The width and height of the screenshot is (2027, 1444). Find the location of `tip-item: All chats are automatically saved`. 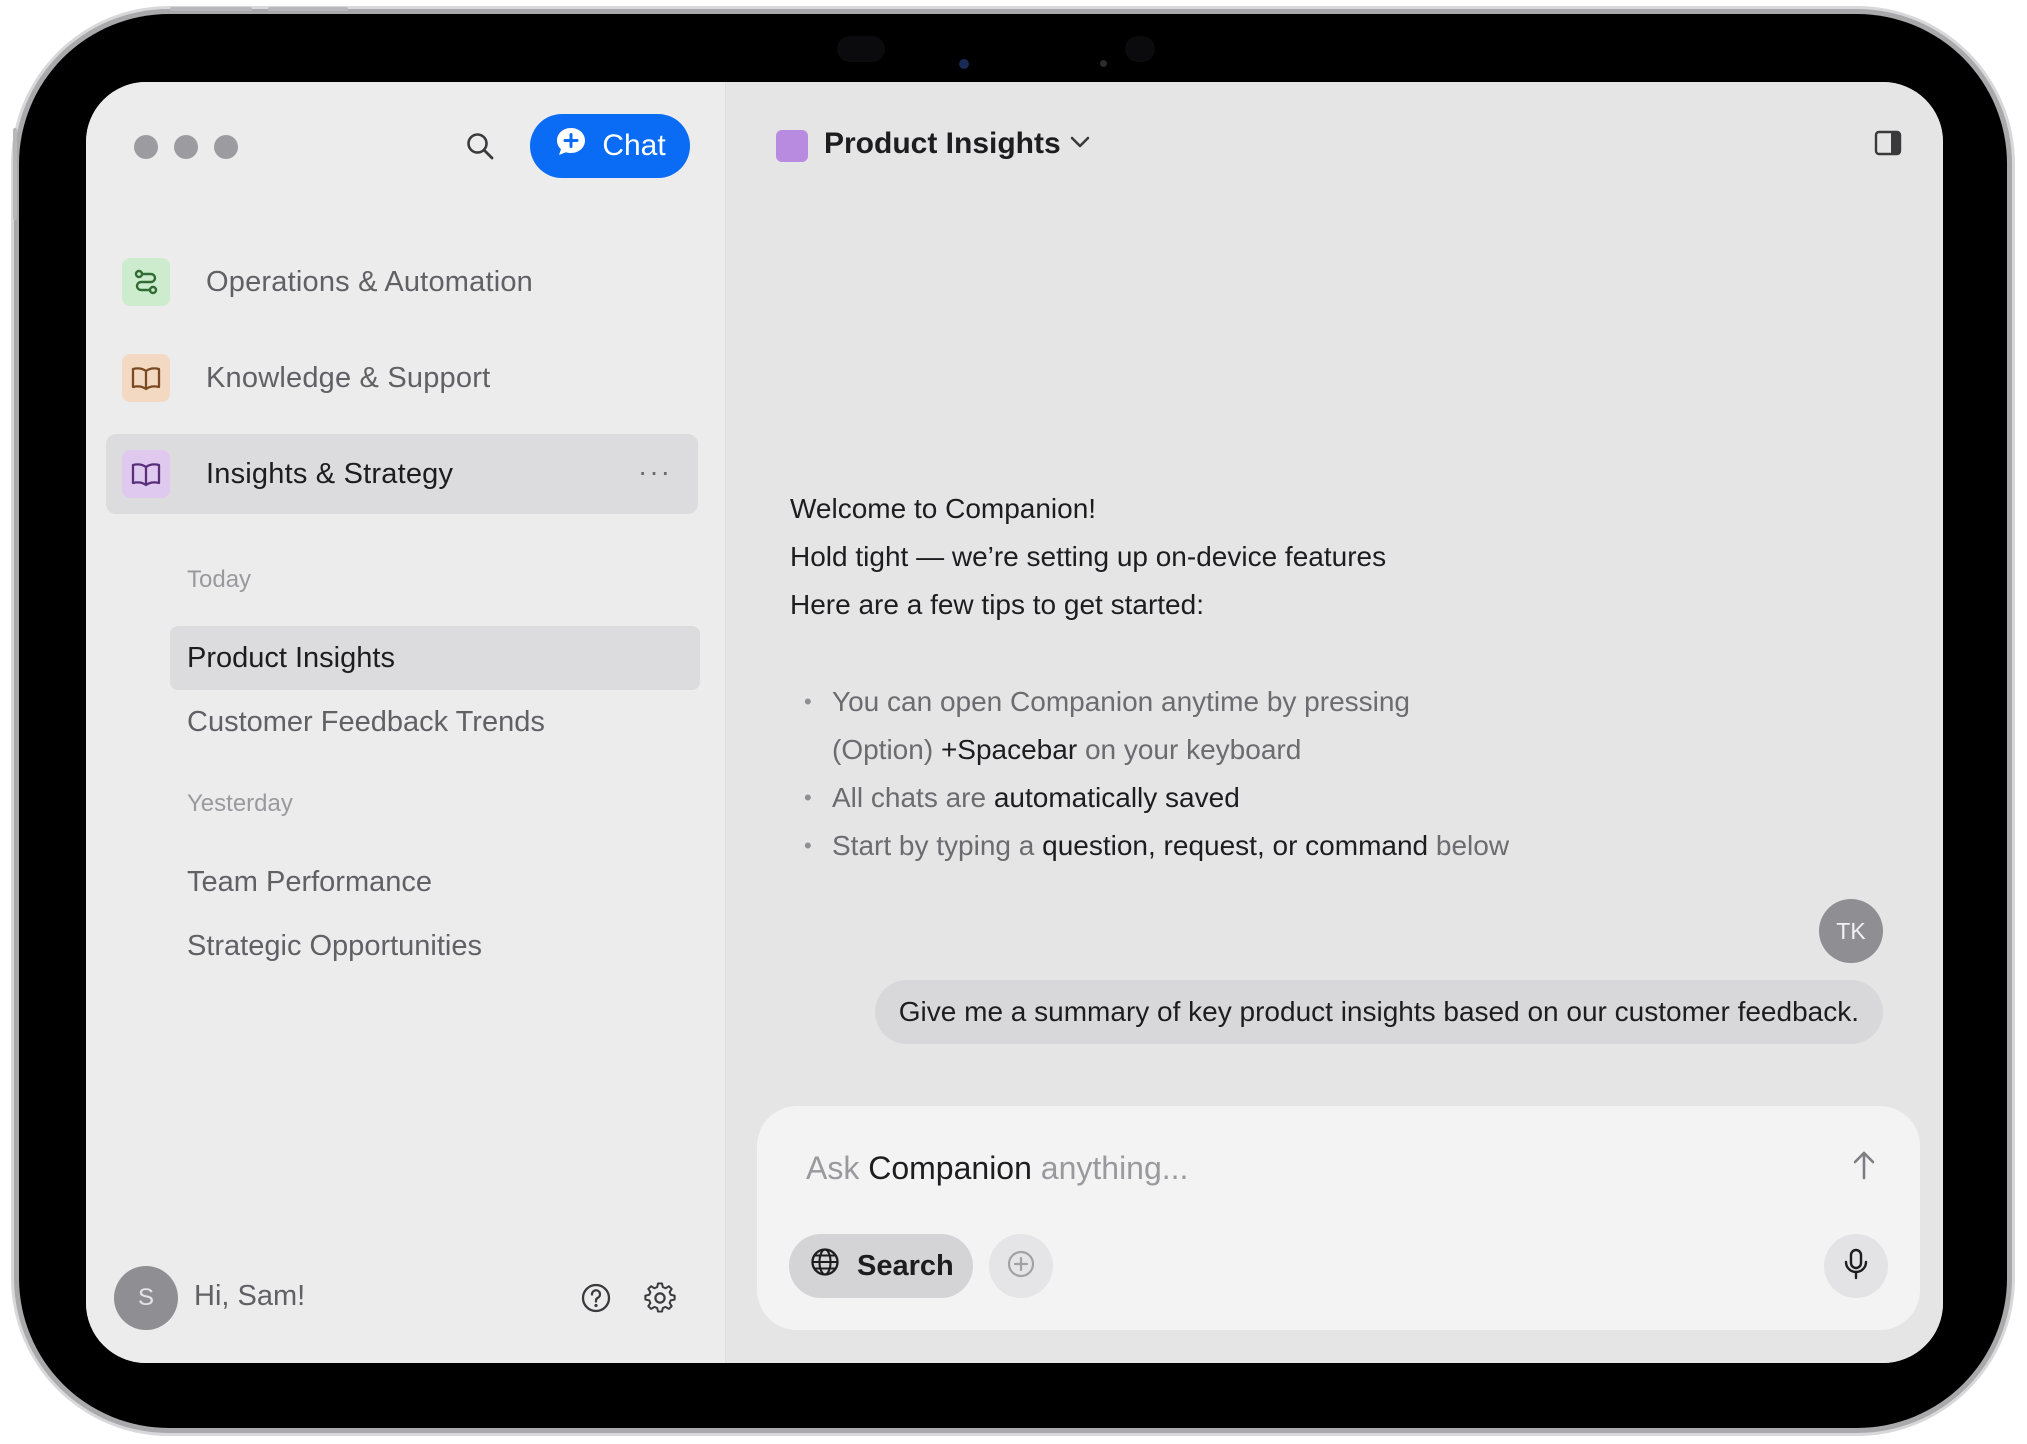

tip-item: All chats are automatically saved is located at coordinates (1149, 798).